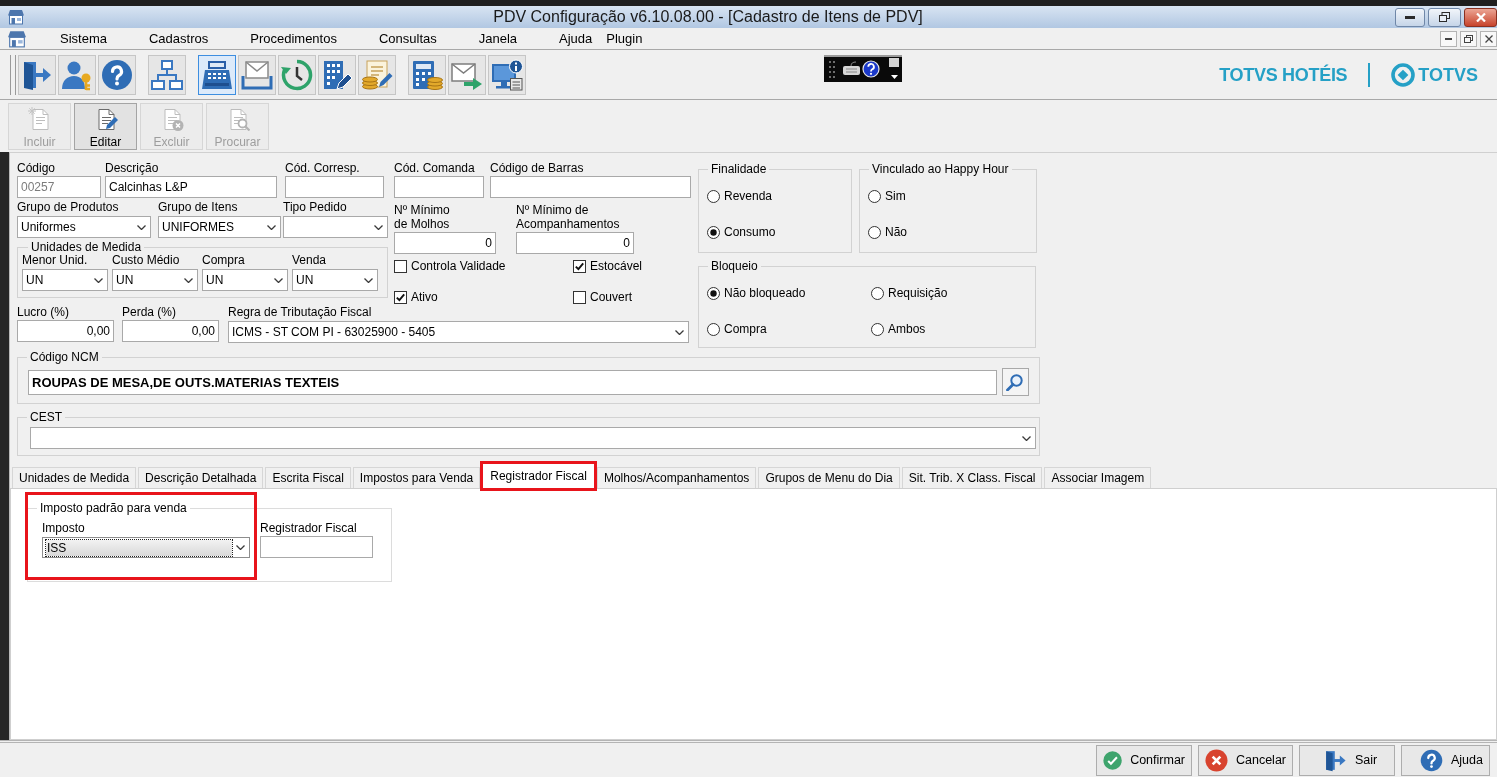 Image resolution: width=1497 pixels, height=777 pixels. I want to click on menu-item: Ajuda, so click(572, 38).